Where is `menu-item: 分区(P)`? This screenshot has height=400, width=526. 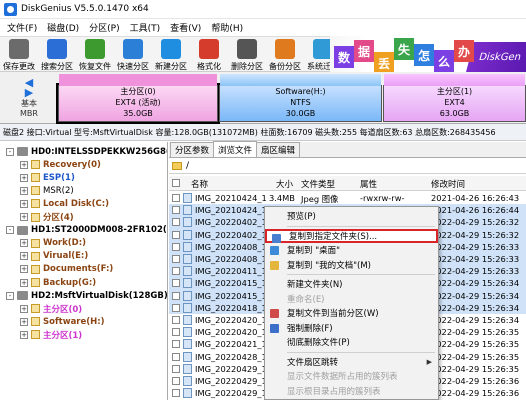
menu-item: 分区(P) is located at coordinates (104, 27).